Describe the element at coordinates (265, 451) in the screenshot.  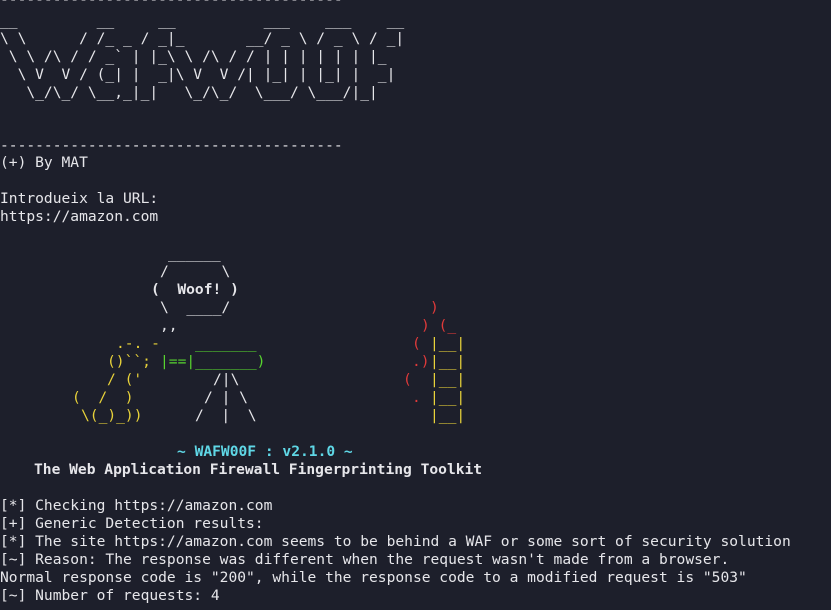
I see `version-line: ~ WAFW00F : v2.1.0 ~` at that location.